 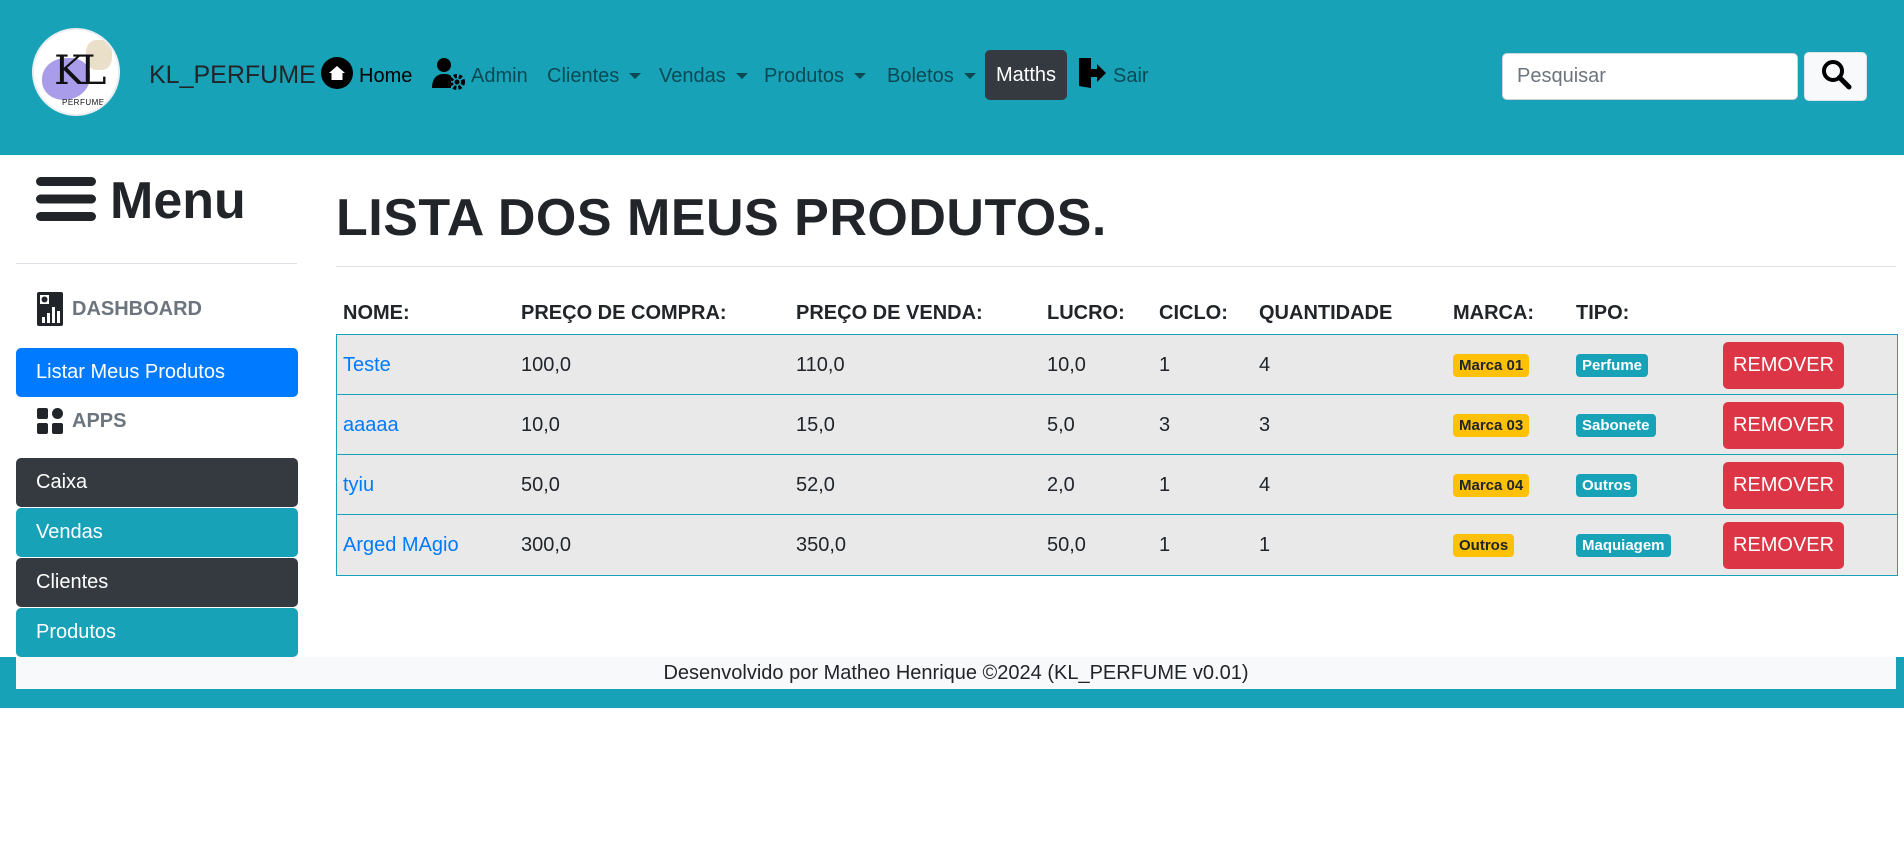 What do you see at coordinates (99, 420) in the screenshot?
I see `apps-label: APPS` at bounding box center [99, 420].